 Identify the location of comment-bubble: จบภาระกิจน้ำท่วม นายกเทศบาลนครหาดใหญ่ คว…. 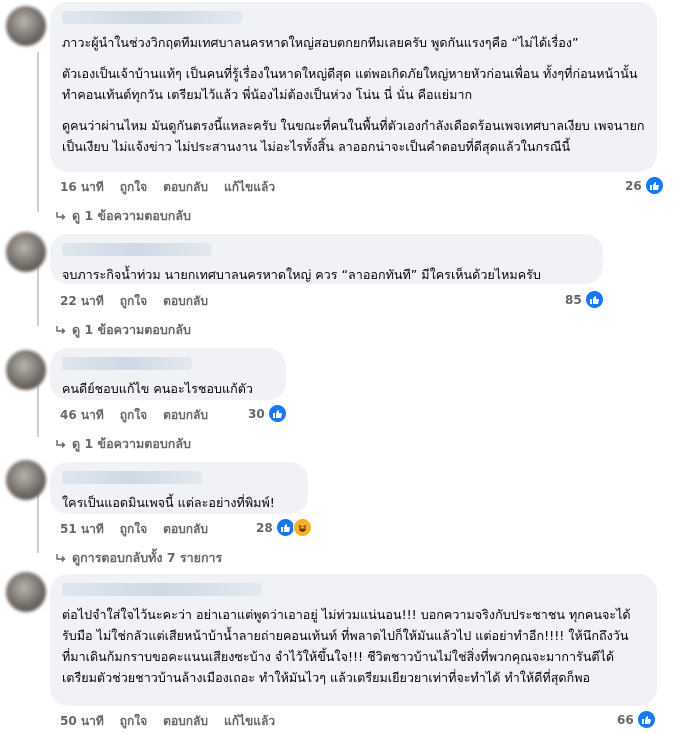
(326, 259).